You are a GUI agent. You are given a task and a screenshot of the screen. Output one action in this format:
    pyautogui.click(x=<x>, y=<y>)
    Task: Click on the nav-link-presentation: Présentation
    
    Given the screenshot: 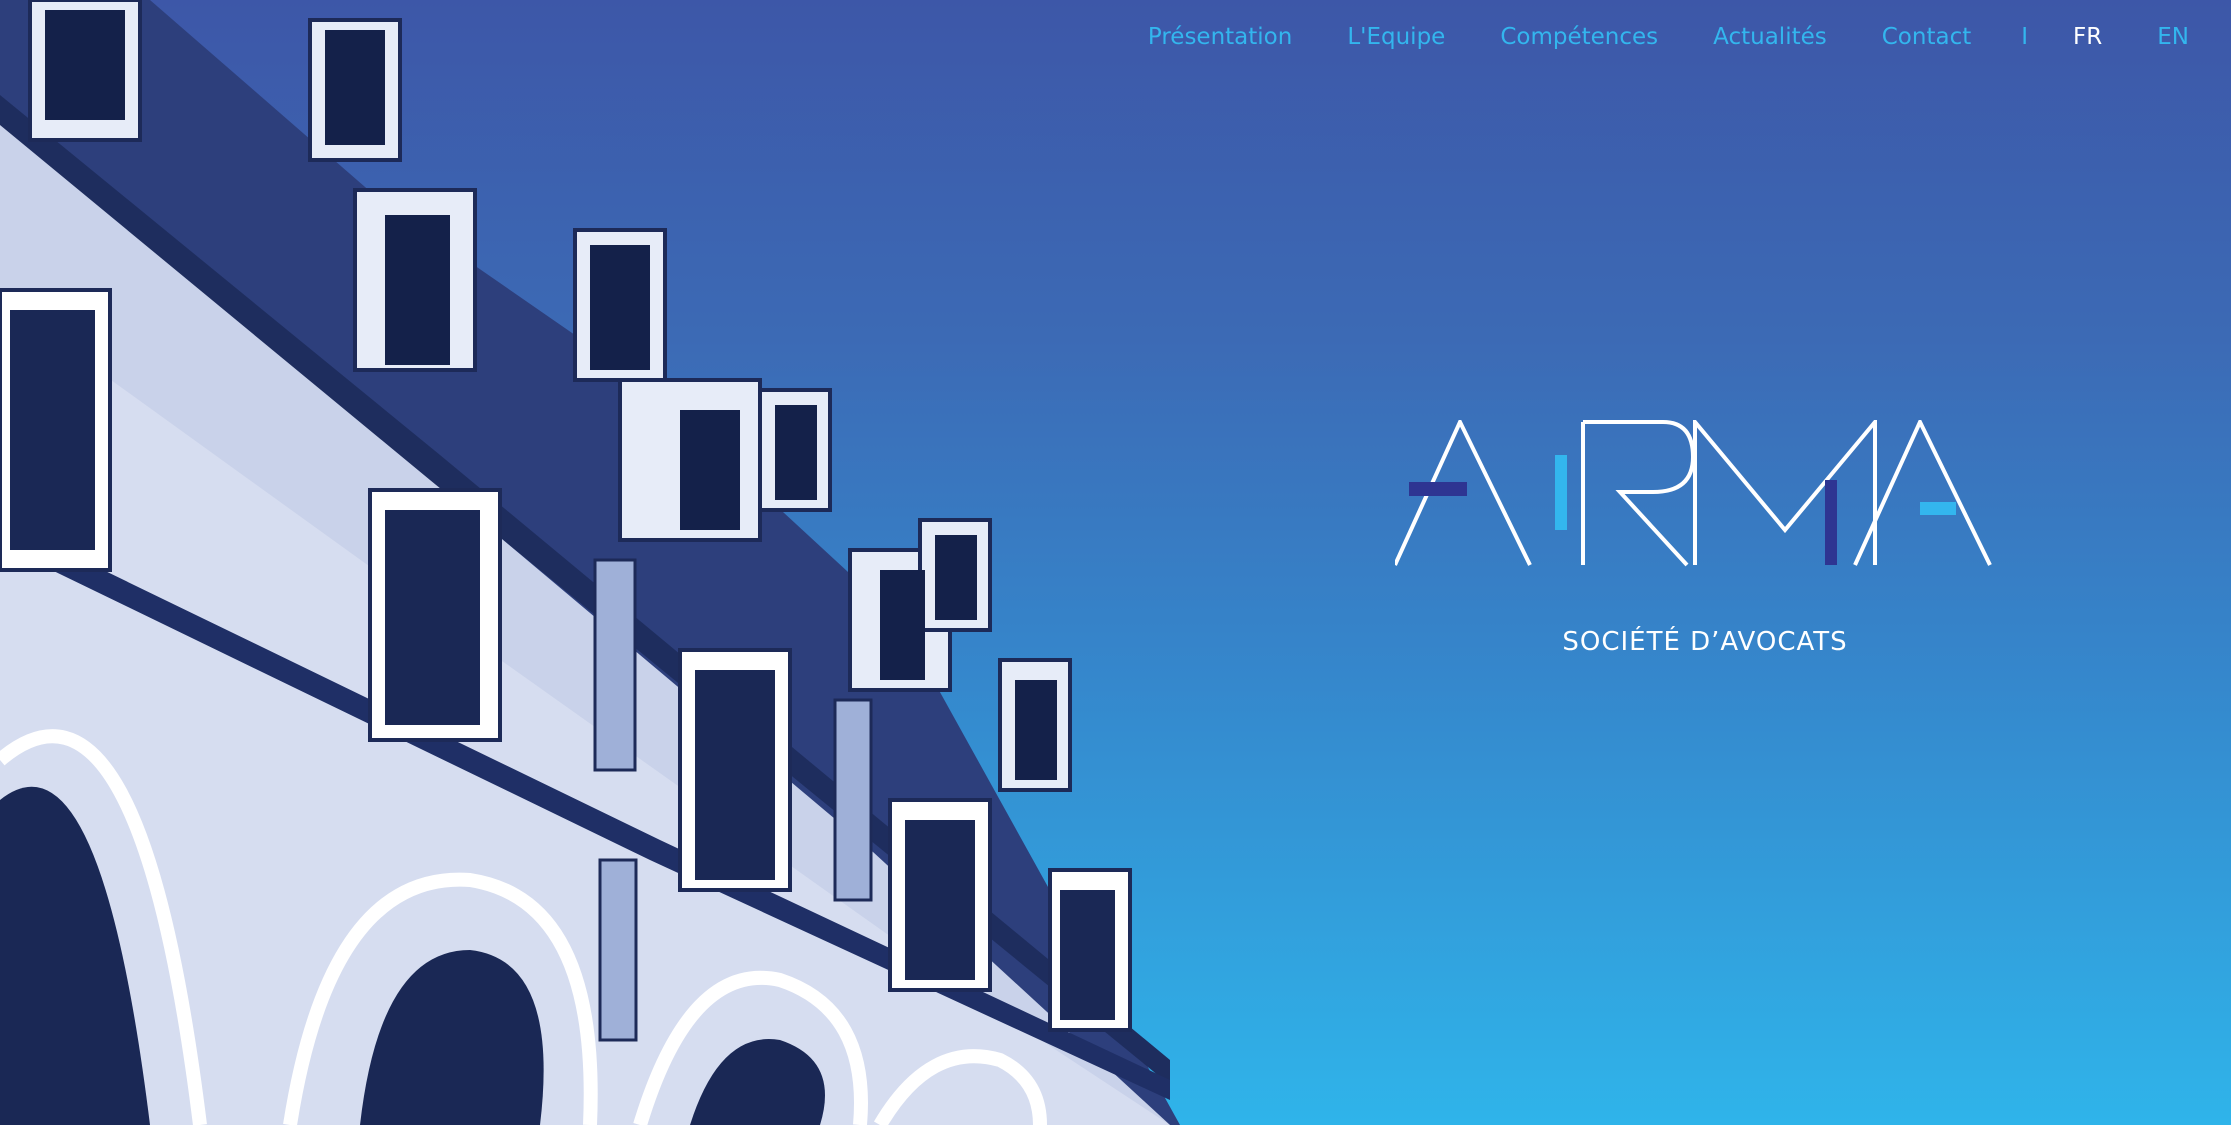 What is the action you would take?
    pyautogui.click(x=1220, y=37)
    